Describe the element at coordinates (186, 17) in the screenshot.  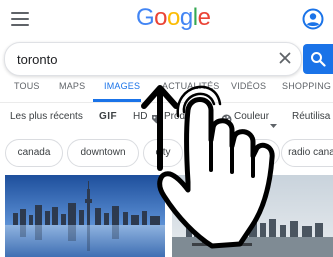
I see `logo-letter: g` at that location.